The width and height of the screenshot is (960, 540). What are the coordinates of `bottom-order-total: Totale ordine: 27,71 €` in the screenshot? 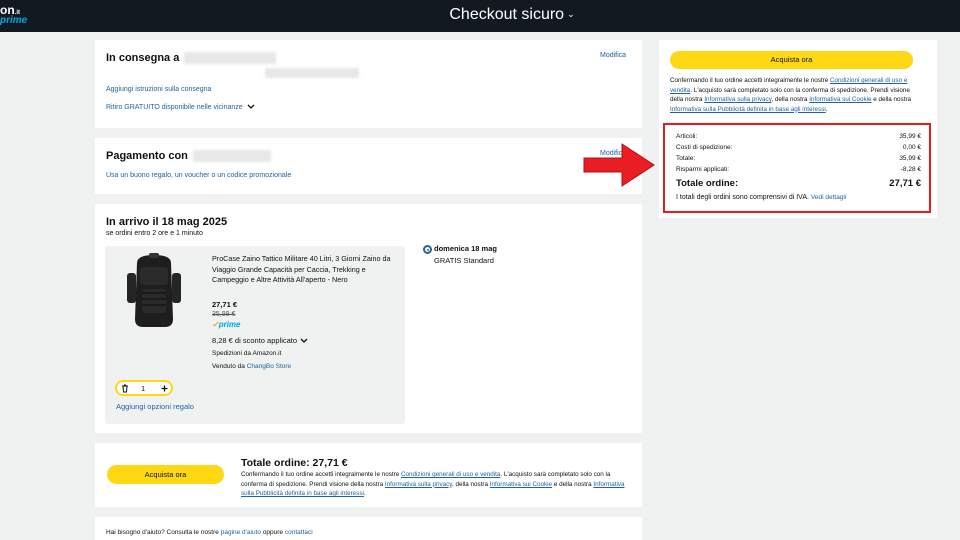 It's located at (294, 463).